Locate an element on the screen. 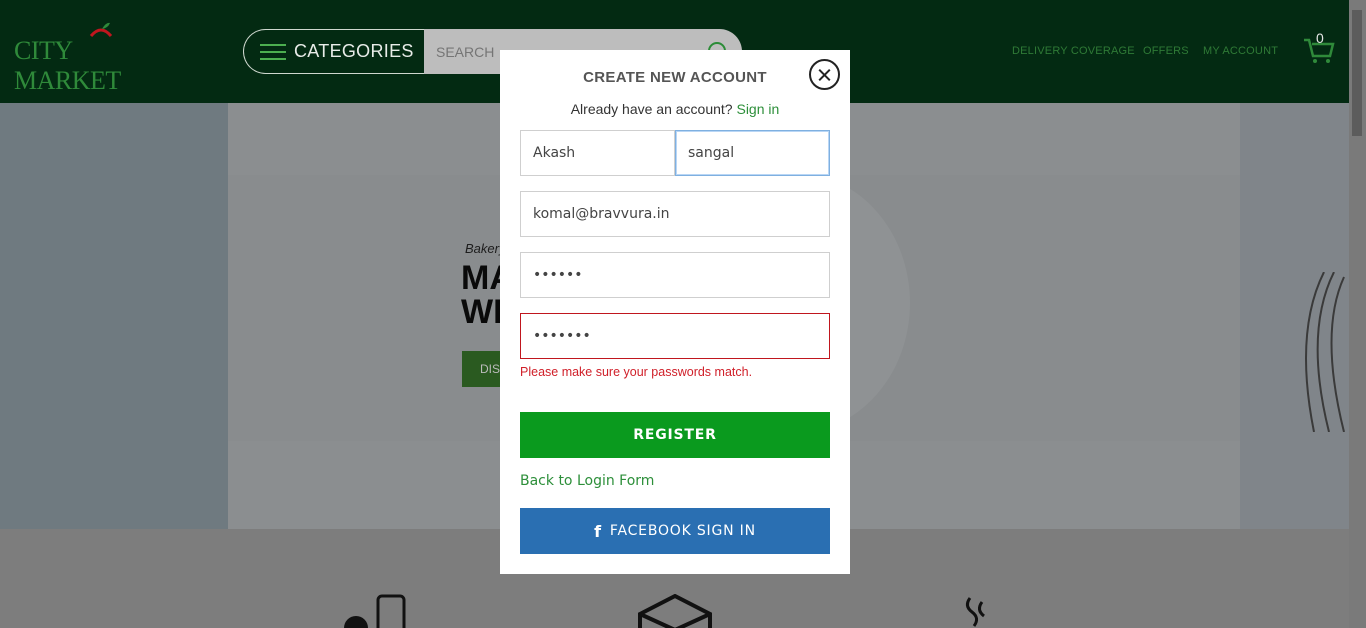 Image resolution: width=1366 pixels, height=628 pixels. whisk-icon is located at coordinates (1325, 352).